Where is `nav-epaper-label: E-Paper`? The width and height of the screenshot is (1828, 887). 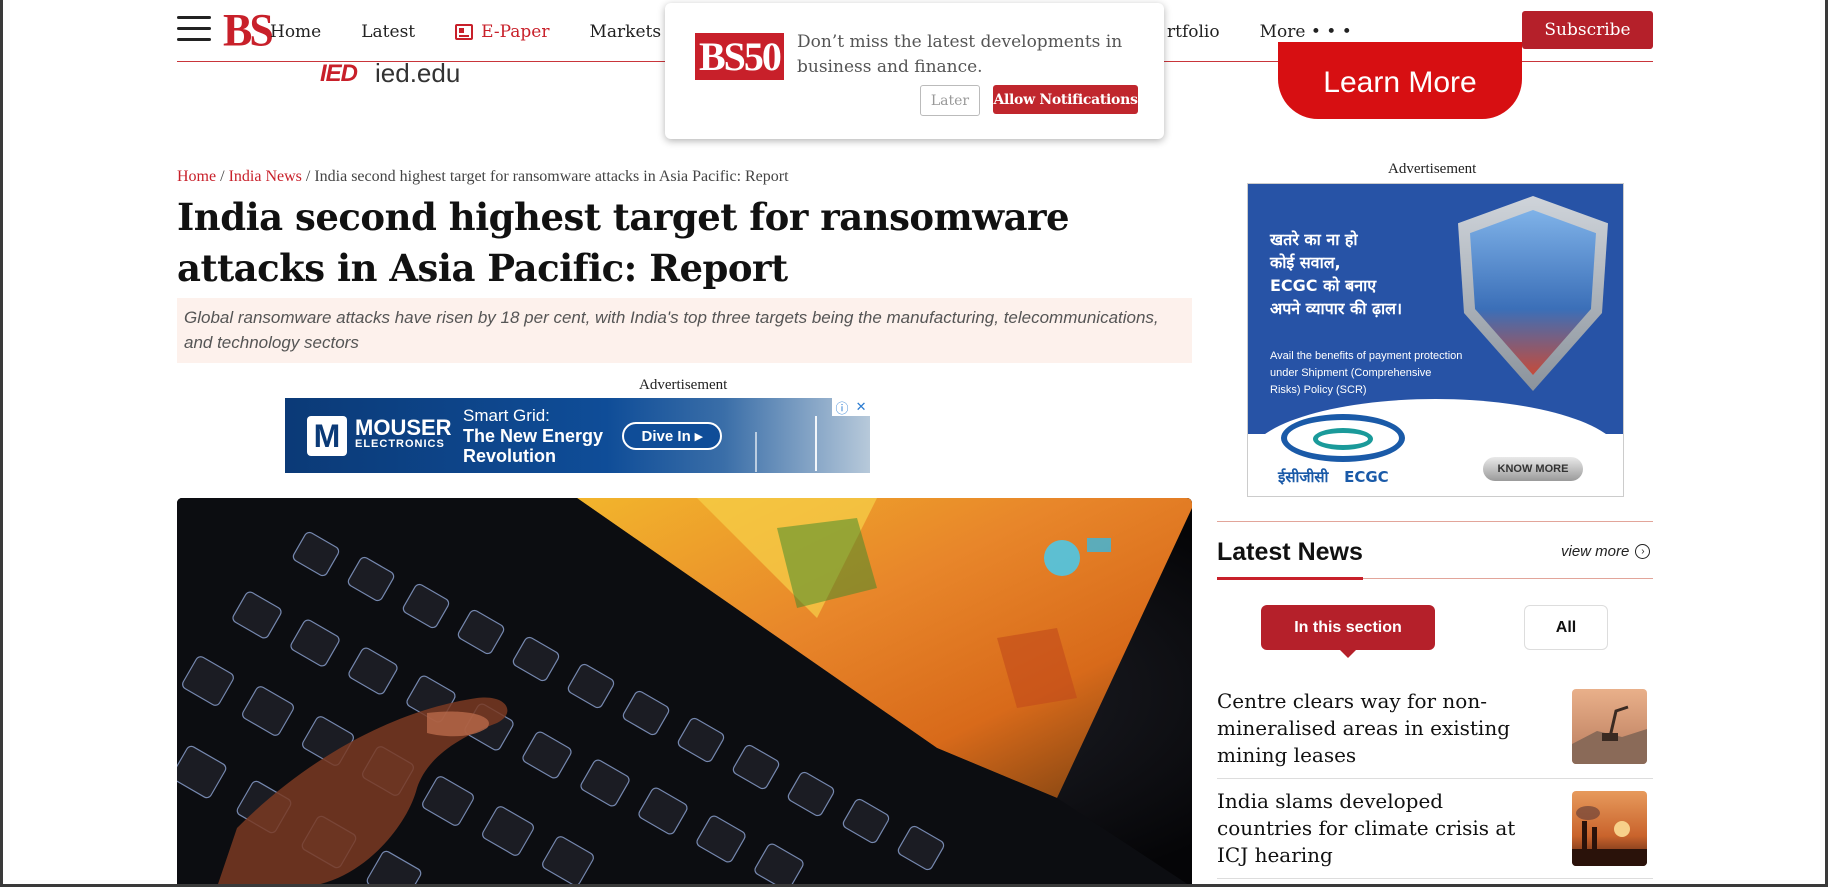
nav-epaper-label: E-Paper is located at coordinates (515, 32).